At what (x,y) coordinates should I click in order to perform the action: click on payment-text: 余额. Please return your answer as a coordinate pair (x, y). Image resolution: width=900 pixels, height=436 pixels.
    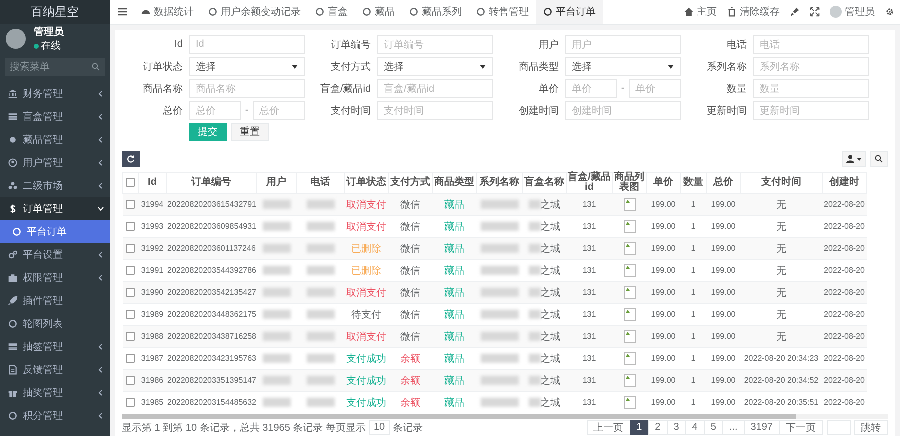
    Looking at the image, I should click on (410, 402).